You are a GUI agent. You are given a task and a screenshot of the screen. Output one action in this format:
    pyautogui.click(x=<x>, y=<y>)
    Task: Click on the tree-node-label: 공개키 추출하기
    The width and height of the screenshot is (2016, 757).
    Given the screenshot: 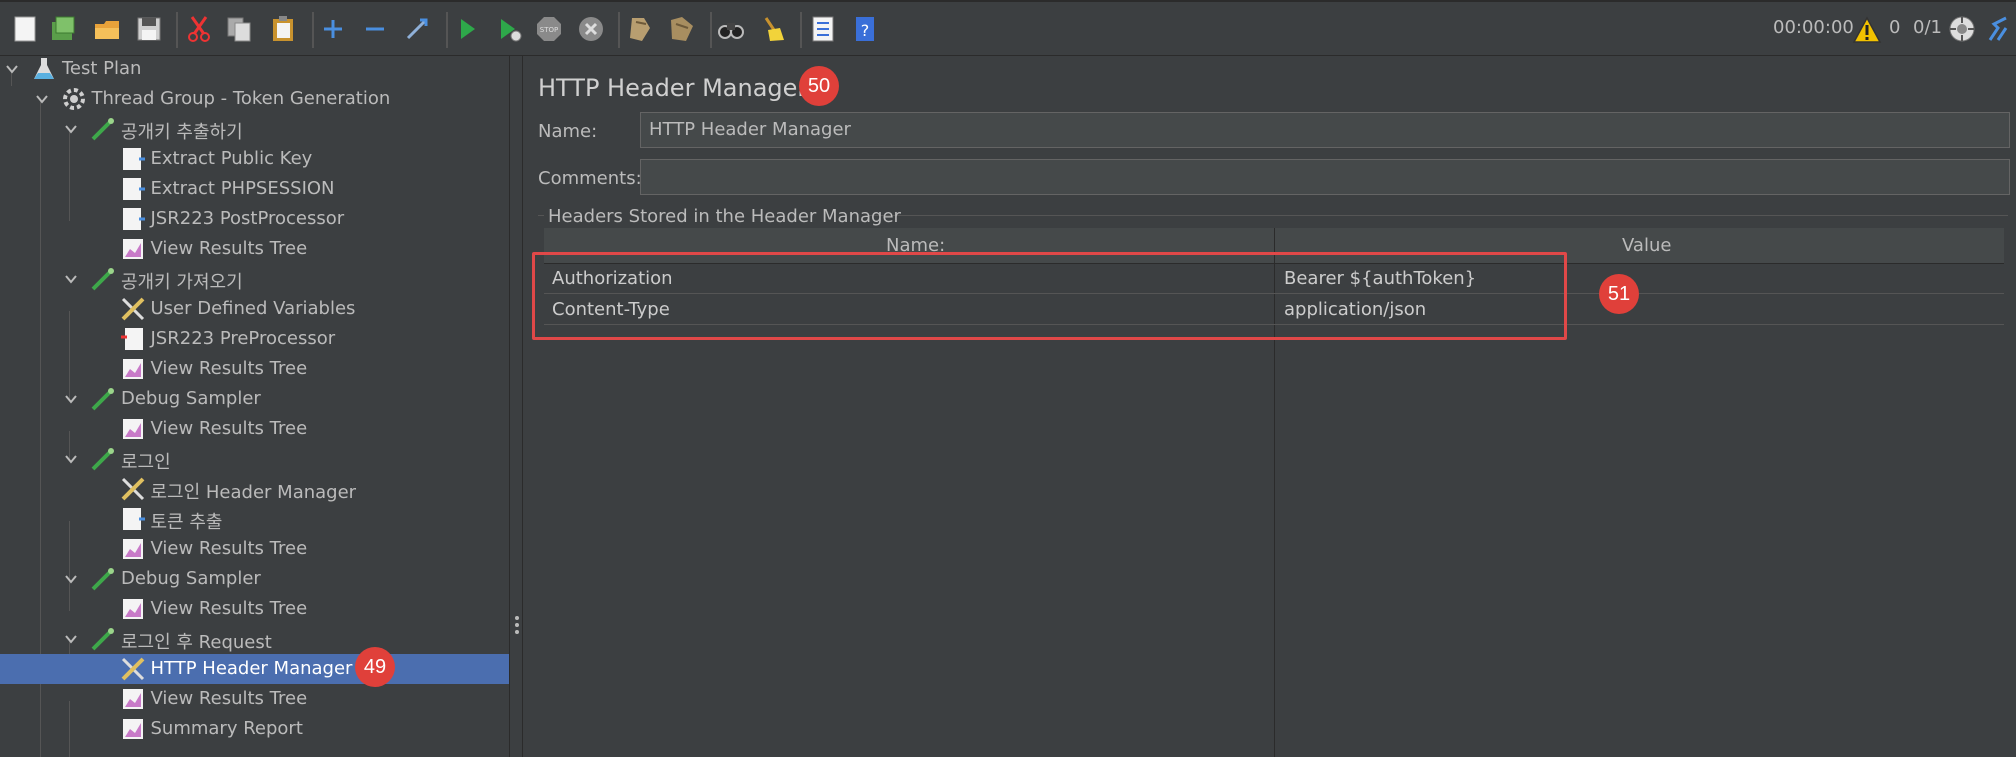 What is the action you would take?
    pyautogui.click(x=182, y=132)
    